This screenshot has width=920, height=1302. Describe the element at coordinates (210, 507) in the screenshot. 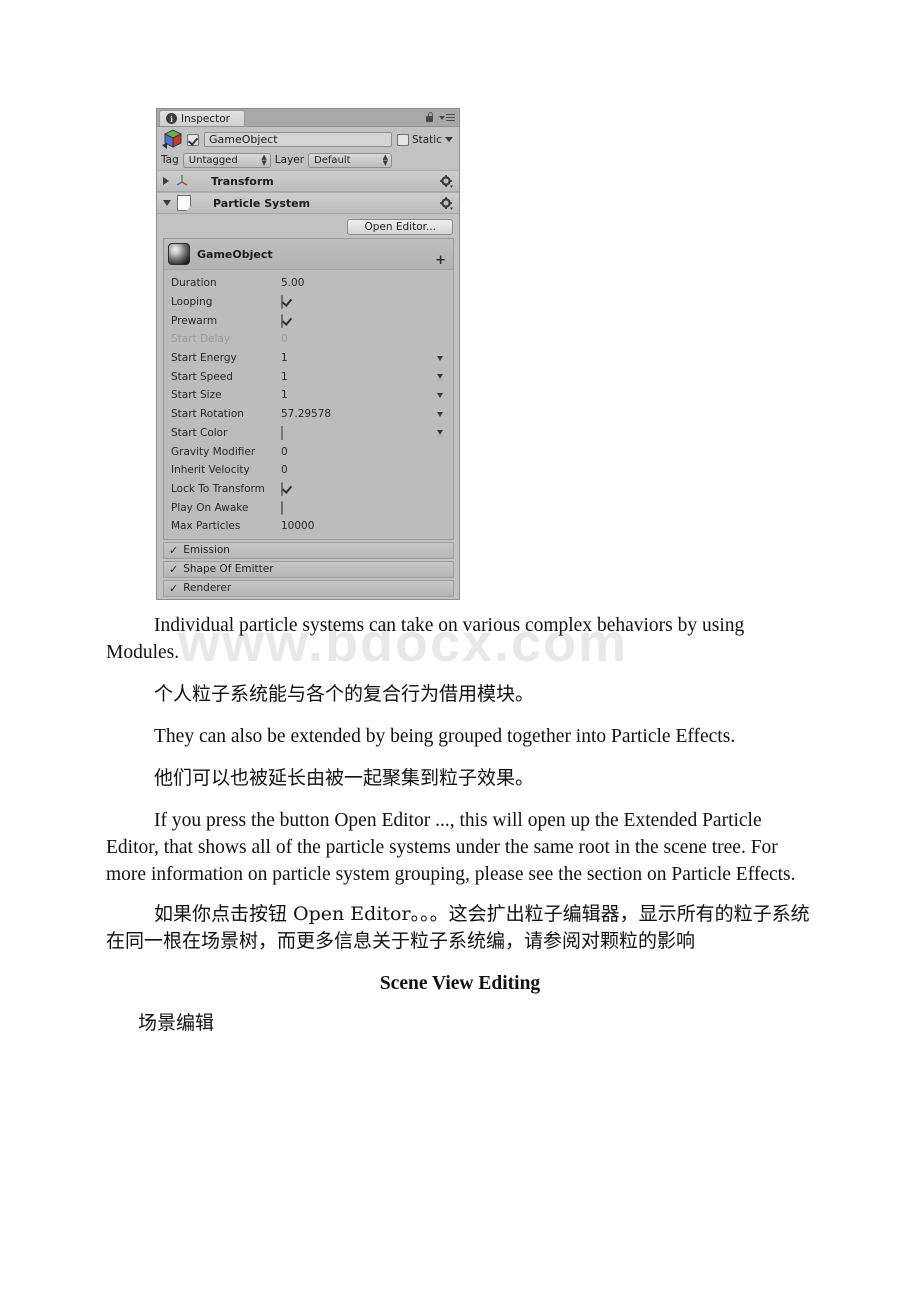

I see `property-label: Play On Awake` at that location.